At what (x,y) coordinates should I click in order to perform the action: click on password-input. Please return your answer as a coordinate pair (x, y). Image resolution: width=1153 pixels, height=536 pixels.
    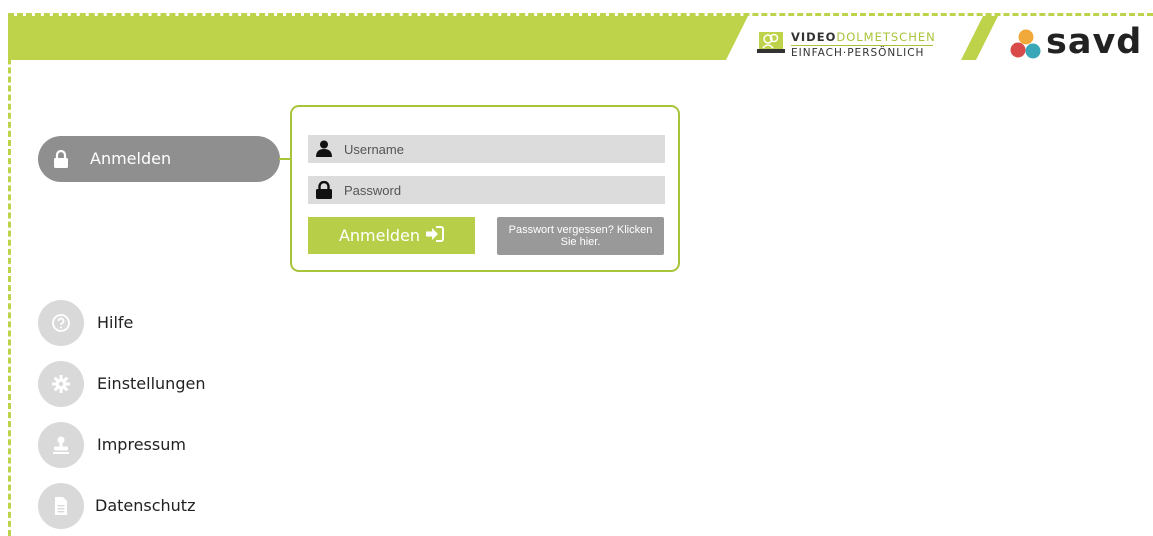
    Looking at the image, I should click on (499, 190).